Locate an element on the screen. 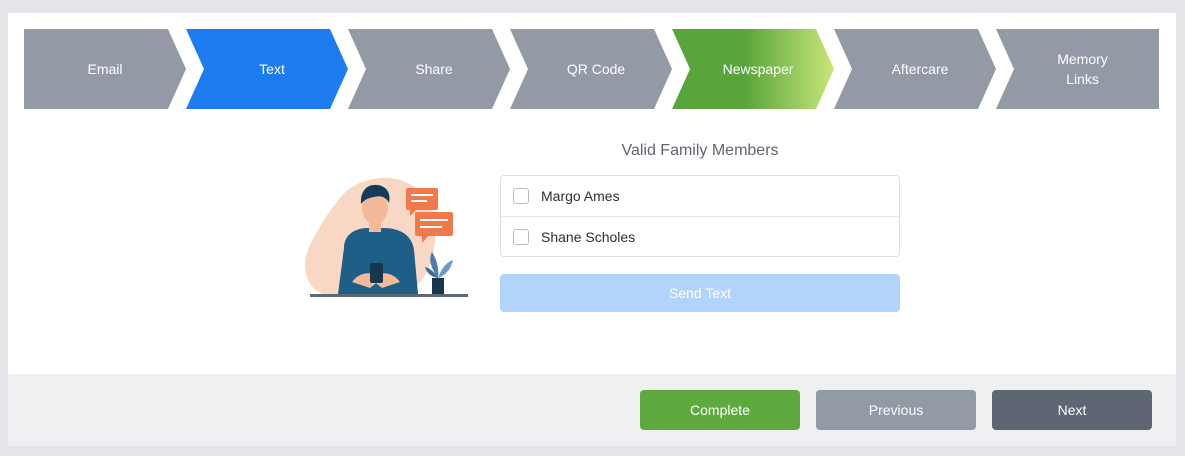 This screenshot has height=456, width=1185. step-label-line-2: Links is located at coordinates (1082, 79).